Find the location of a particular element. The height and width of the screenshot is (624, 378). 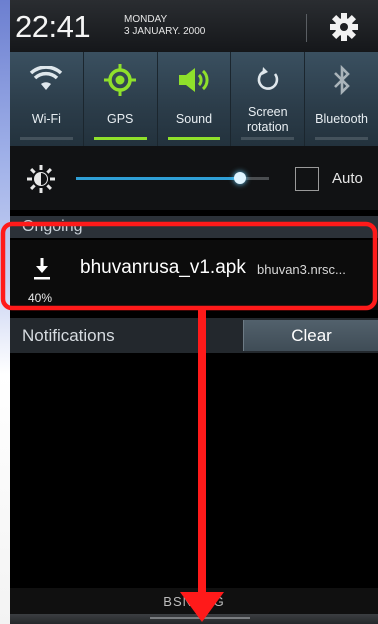

ongoing-header-label: Ongoing is located at coordinates (52, 226).